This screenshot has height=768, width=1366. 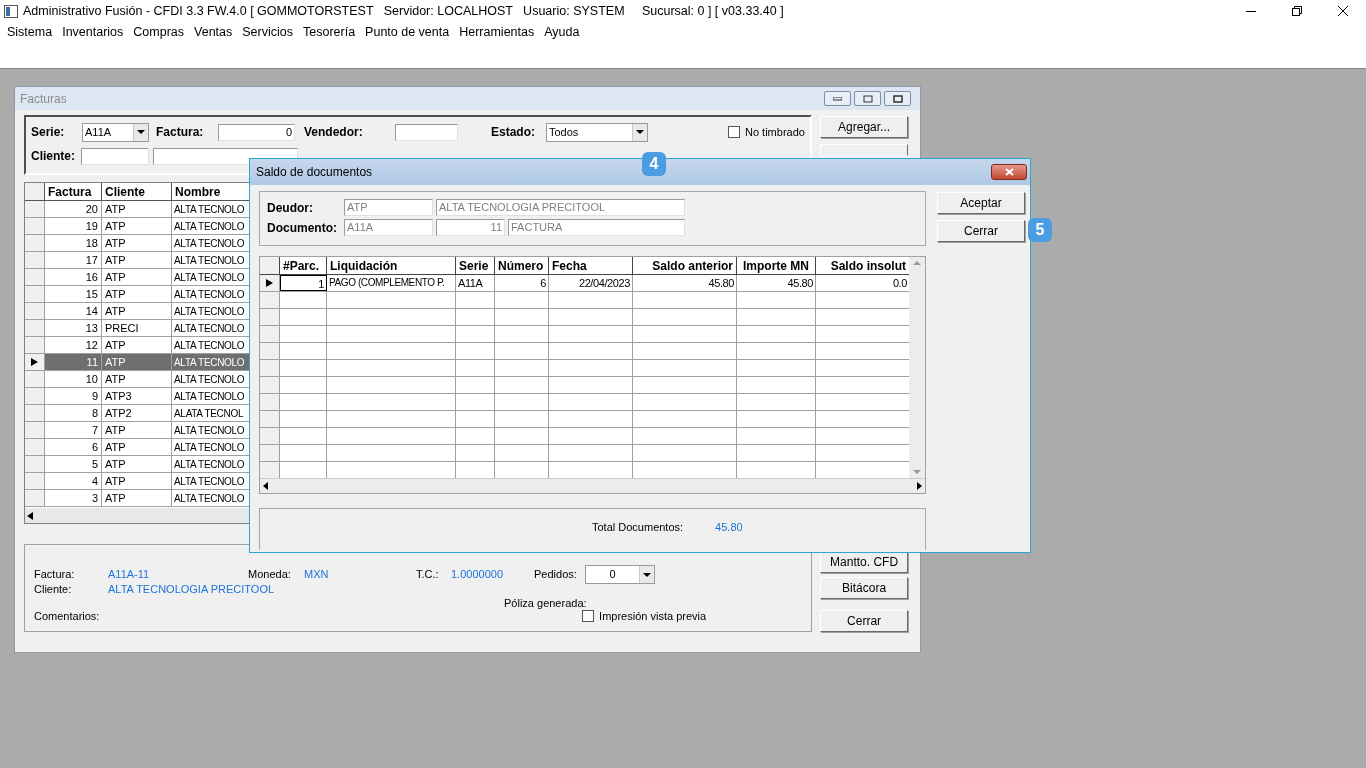 I want to click on field-value: 1.0000000, so click(x=477, y=575).